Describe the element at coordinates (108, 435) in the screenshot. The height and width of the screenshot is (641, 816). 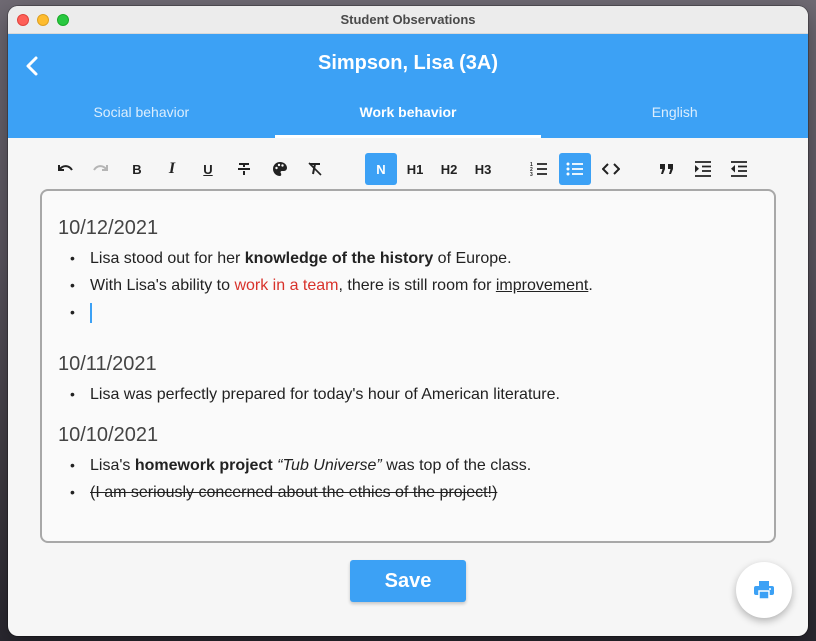
I see `entry-date: 10/10/2021` at that location.